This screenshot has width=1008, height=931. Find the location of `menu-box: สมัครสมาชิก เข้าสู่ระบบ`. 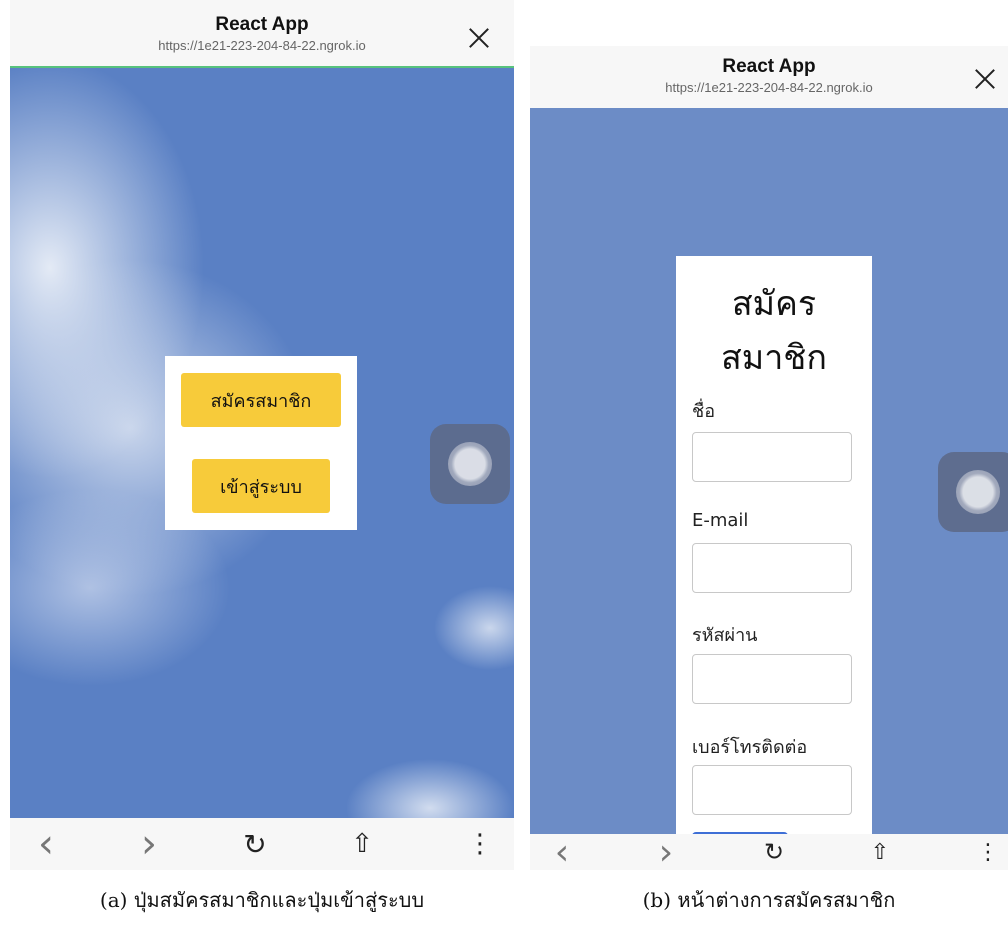

menu-box: สมัครสมาชิก เข้าสู่ระบบ is located at coordinates (261, 443).